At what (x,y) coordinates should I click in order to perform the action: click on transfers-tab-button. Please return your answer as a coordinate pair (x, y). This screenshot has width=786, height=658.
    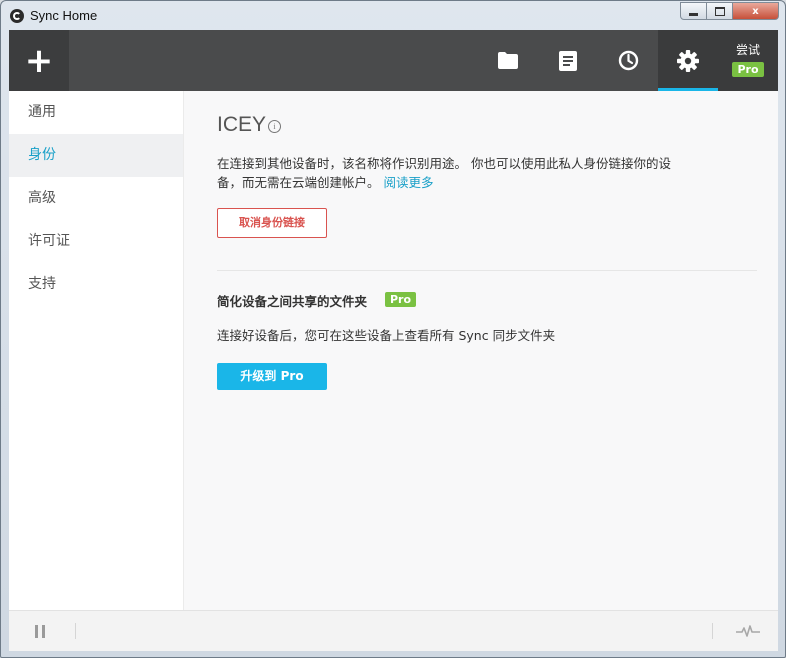
    Looking at the image, I should click on (568, 60).